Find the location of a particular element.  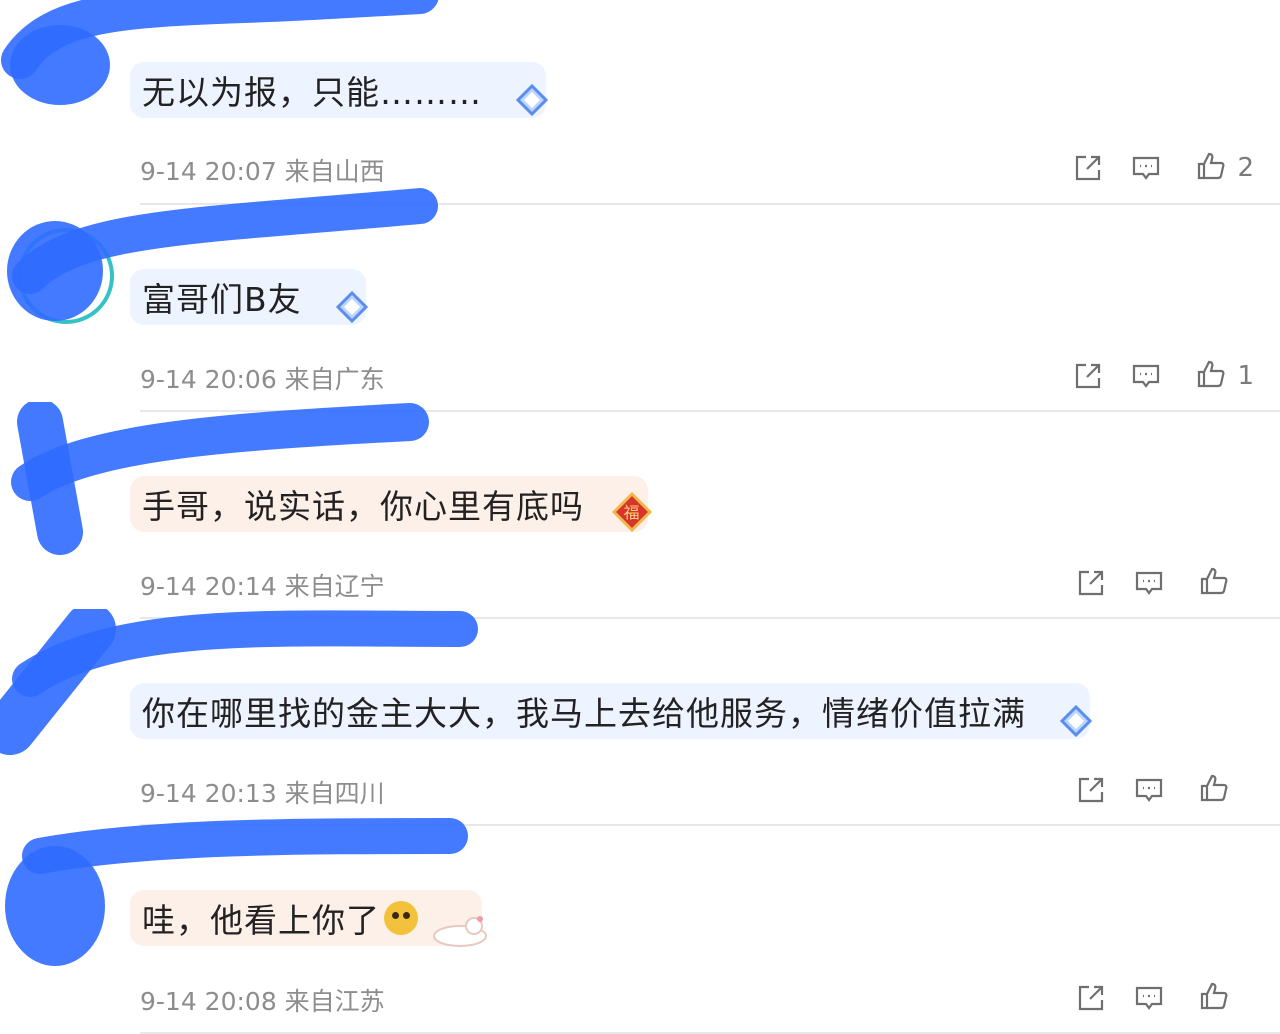

comment-text: 手哥，说实话，你心里有底吗 is located at coordinates (363, 506).